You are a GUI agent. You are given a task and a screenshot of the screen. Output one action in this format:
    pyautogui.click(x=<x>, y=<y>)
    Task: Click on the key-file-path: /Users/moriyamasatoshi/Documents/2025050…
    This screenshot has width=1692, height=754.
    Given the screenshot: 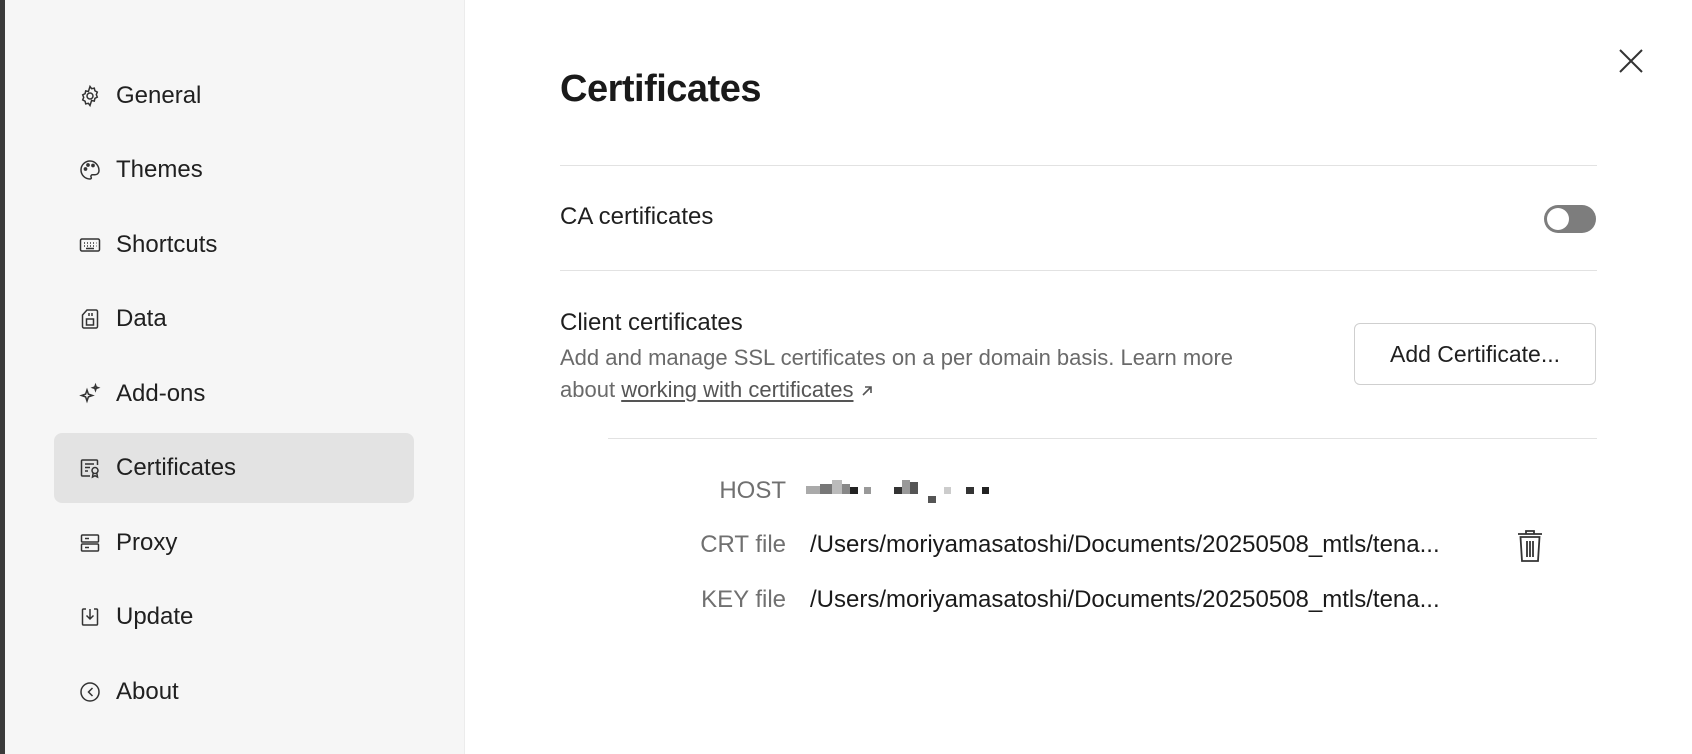 What is the action you would take?
    pyautogui.click(x=1125, y=599)
    